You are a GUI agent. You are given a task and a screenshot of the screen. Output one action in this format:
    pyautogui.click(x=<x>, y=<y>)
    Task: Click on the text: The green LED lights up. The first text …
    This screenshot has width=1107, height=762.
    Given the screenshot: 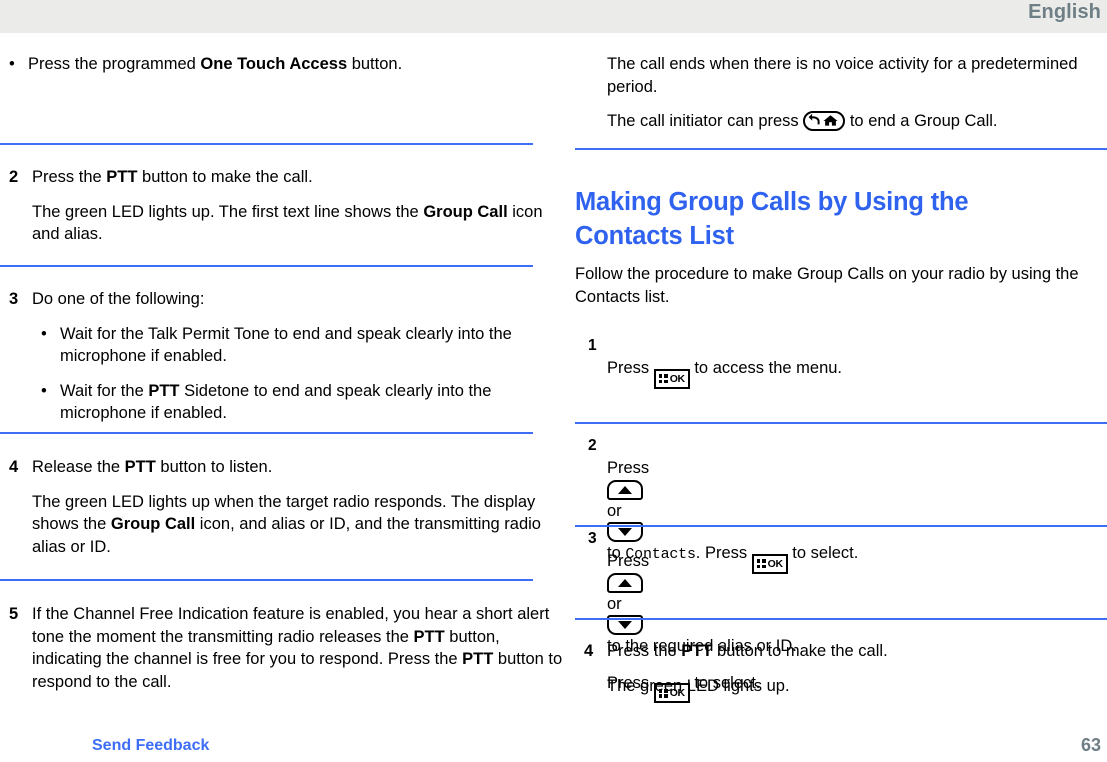 What is the action you would take?
    pyautogui.click(x=228, y=211)
    